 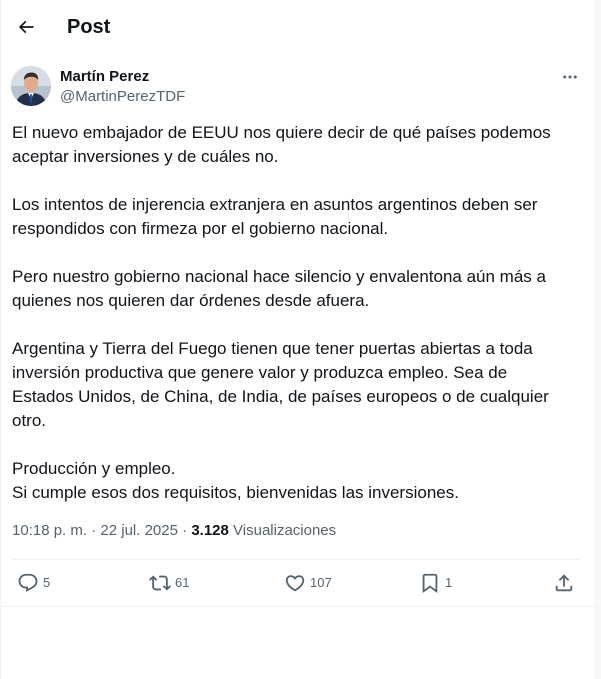 I want to click on post-line: otro., so click(x=29, y=420).